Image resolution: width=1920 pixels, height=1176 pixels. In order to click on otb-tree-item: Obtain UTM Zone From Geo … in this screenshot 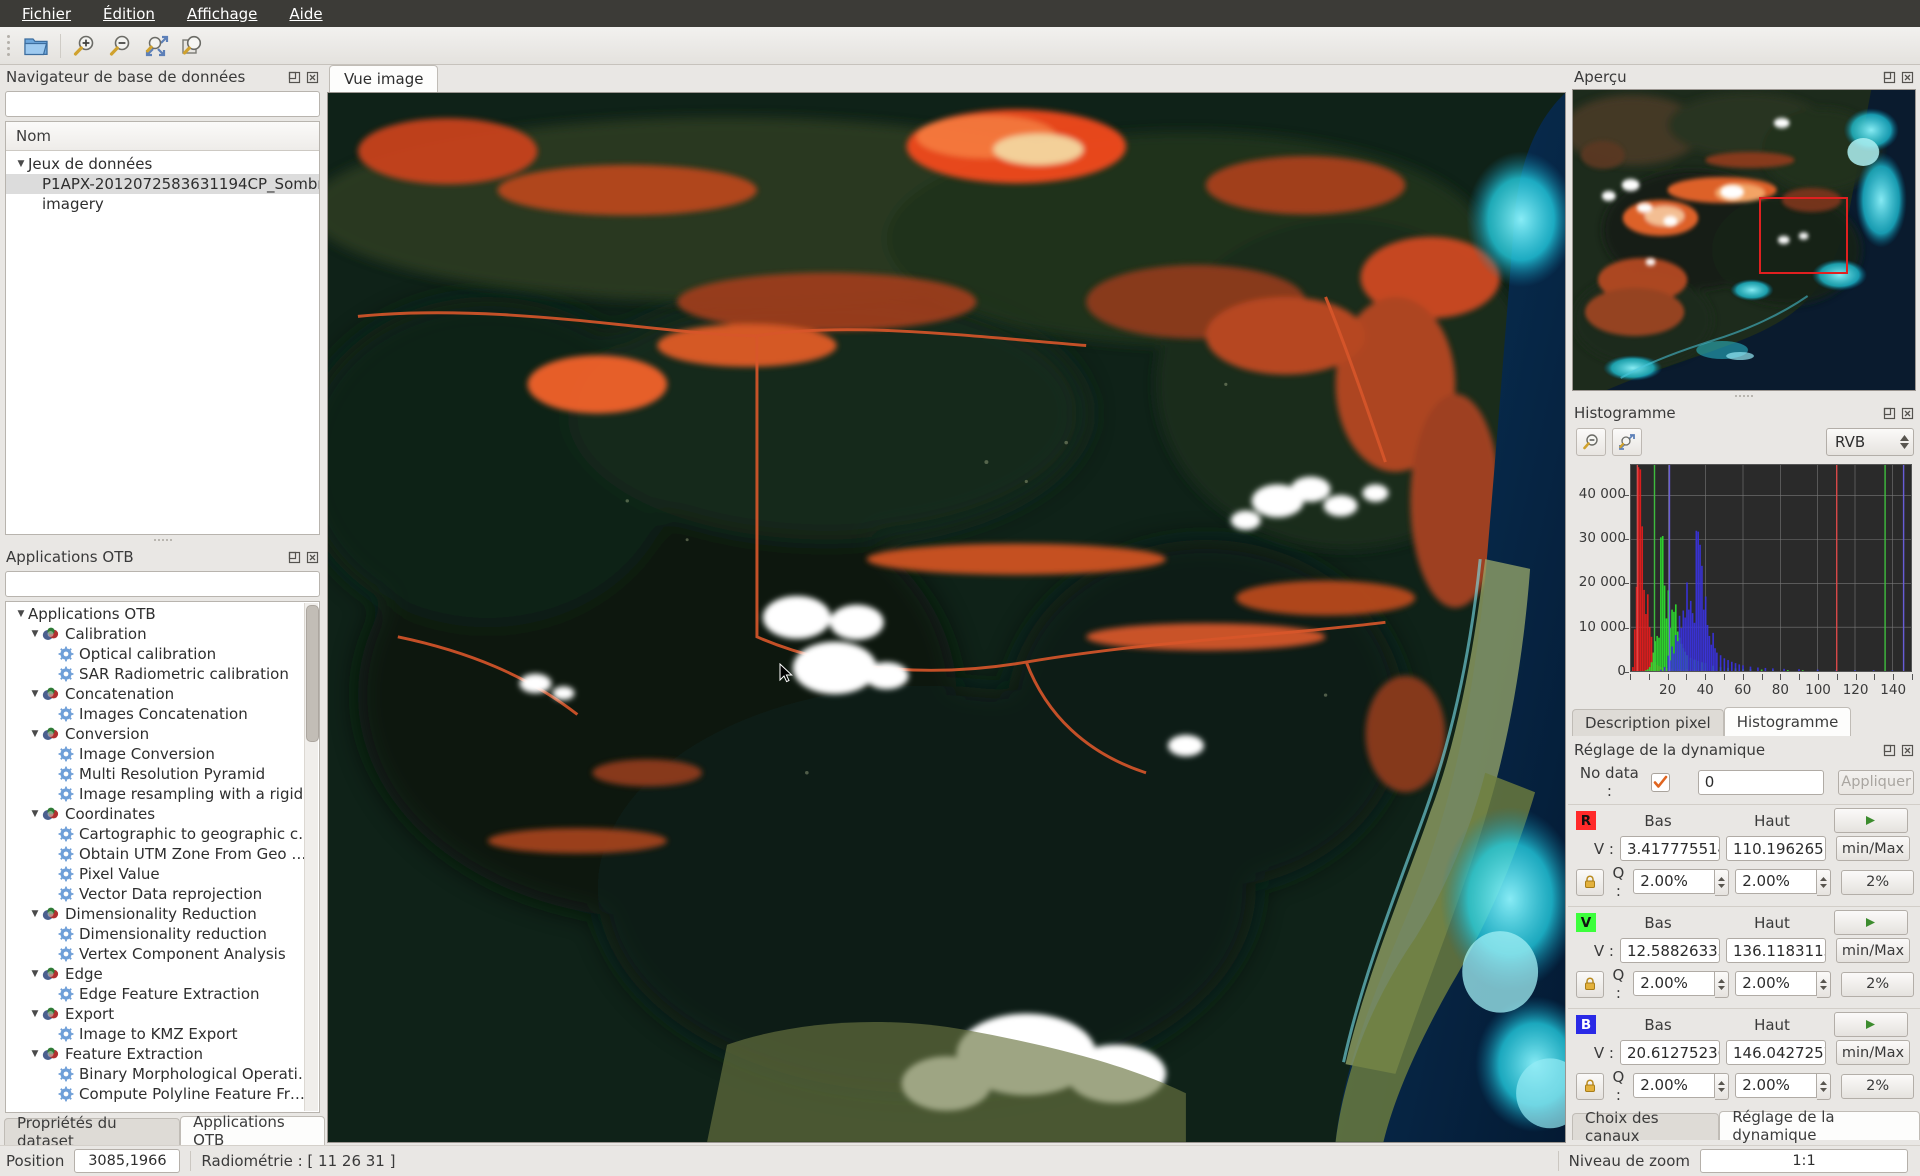, I will do `click(162, 854)`.